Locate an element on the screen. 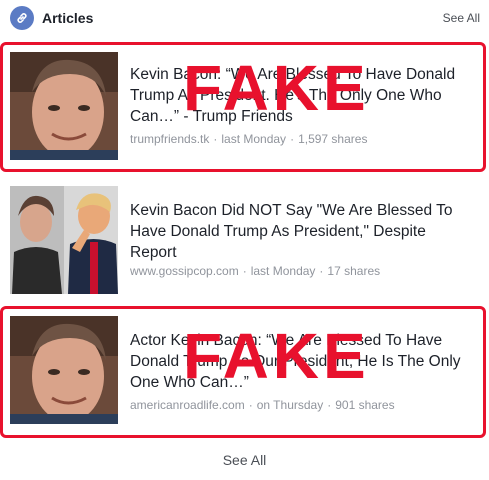 The height and width of the screenshot is (480, 489). article-source: www.gossipcop.com is located at coordinates (184, 271).